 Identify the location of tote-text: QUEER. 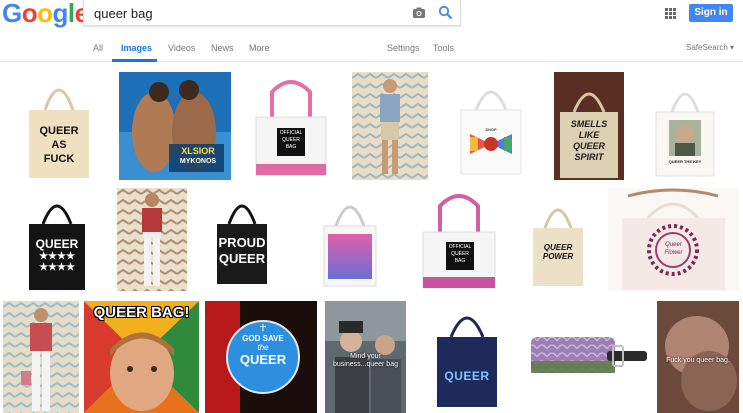
(467, 376).